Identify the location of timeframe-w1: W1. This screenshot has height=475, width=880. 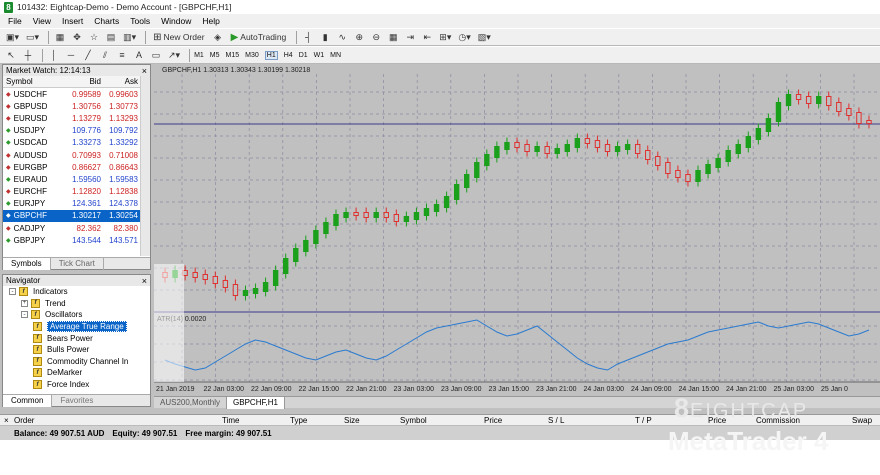
(319, 55).